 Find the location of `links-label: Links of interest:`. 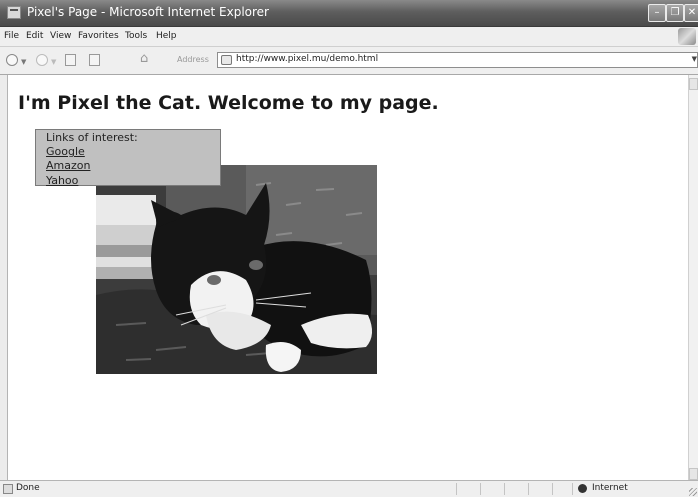

links-label: Links of interest: is located at coordinates (92, 137).